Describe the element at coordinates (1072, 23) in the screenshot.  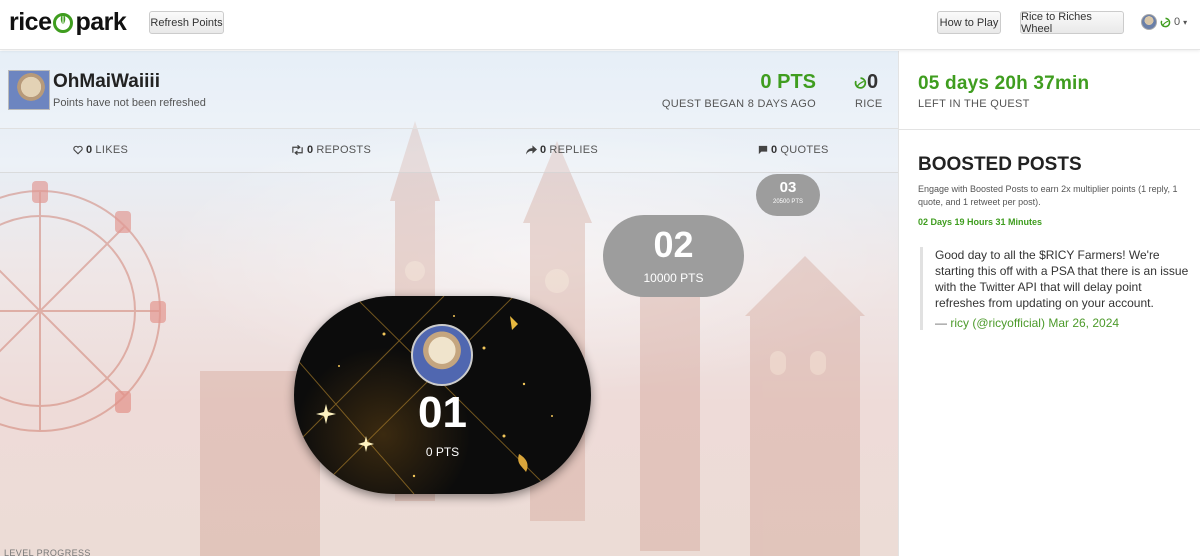
I see `rice-to-riches-wheel-button: Rice to Riches Wheel` at that location.